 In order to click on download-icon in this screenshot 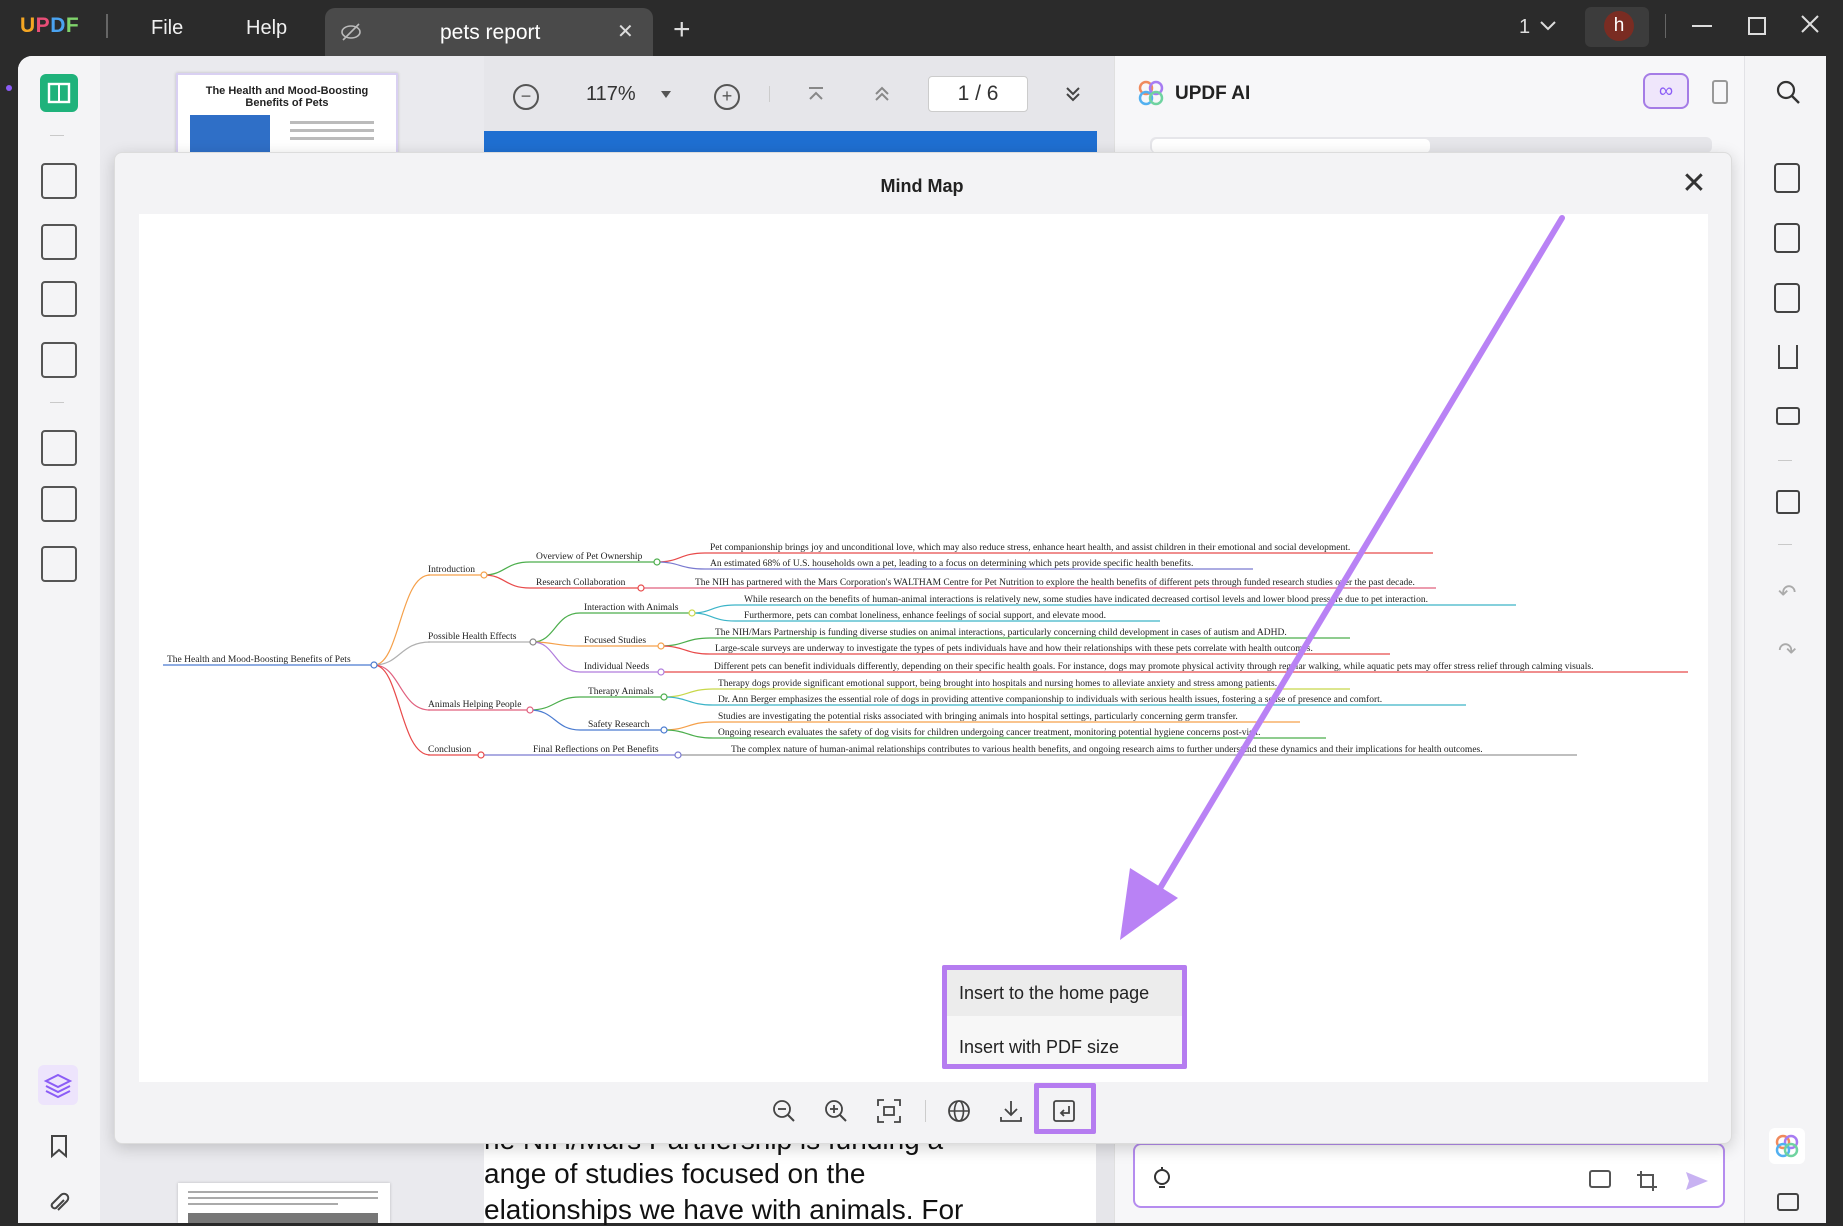, I will do `click(1011, 1111)`.